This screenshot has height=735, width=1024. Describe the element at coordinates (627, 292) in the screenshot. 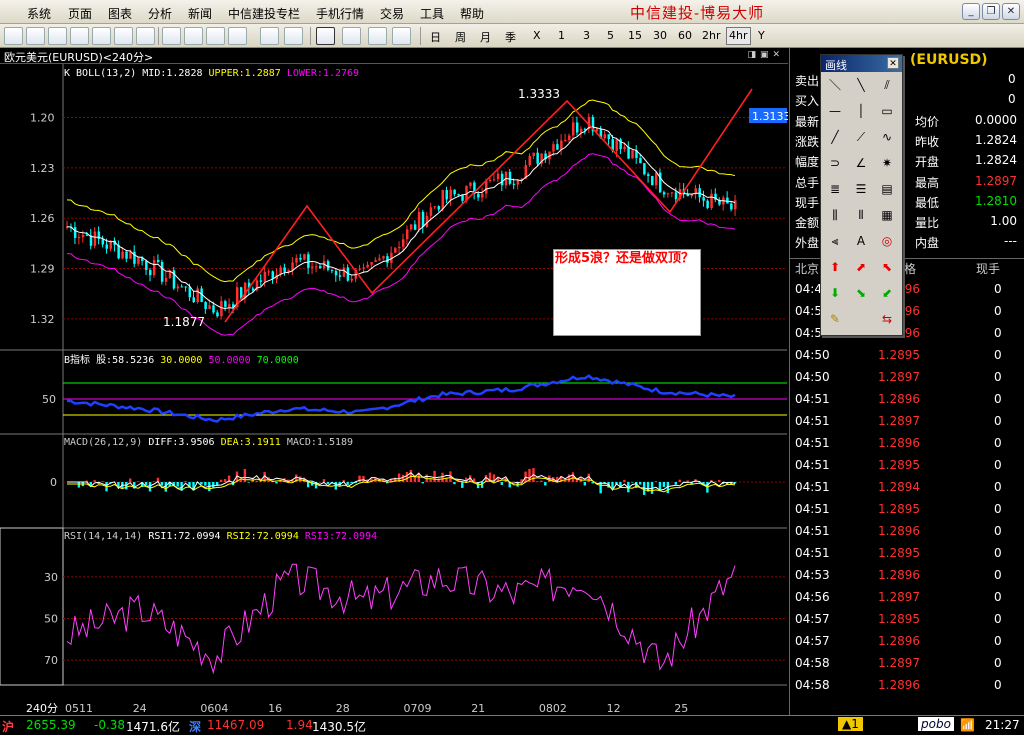

I see `annotation-box: 形成5浪？还是做双顶？` at that location.